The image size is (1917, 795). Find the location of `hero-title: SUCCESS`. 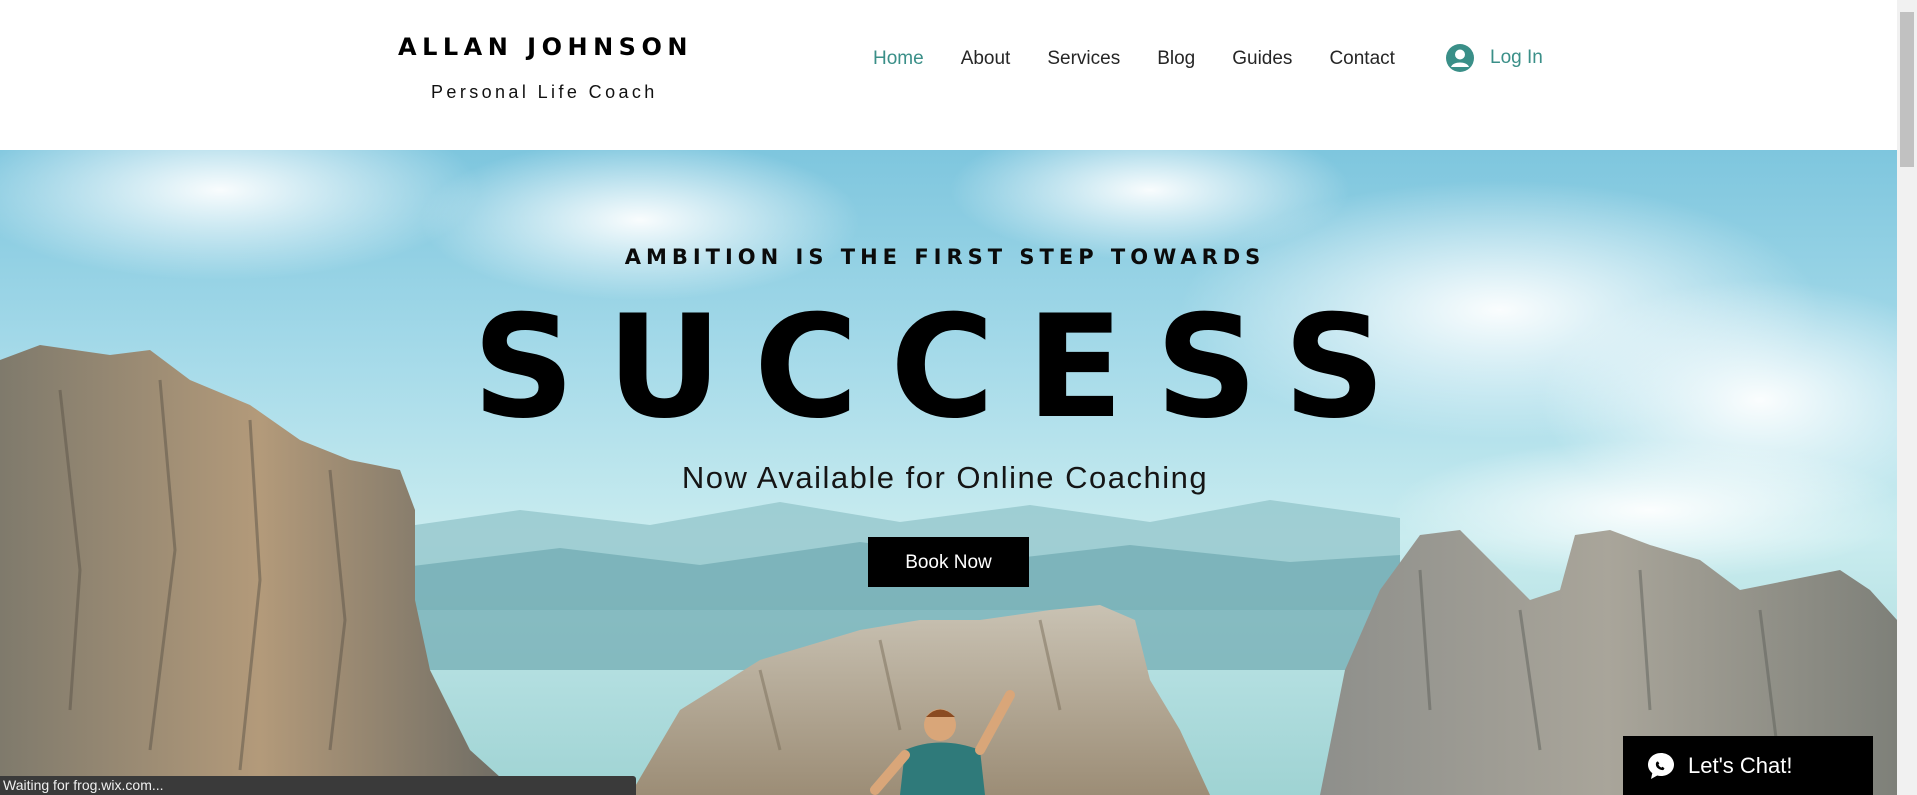

hero-title: SUCCESS is located at coordinates (945, 367).